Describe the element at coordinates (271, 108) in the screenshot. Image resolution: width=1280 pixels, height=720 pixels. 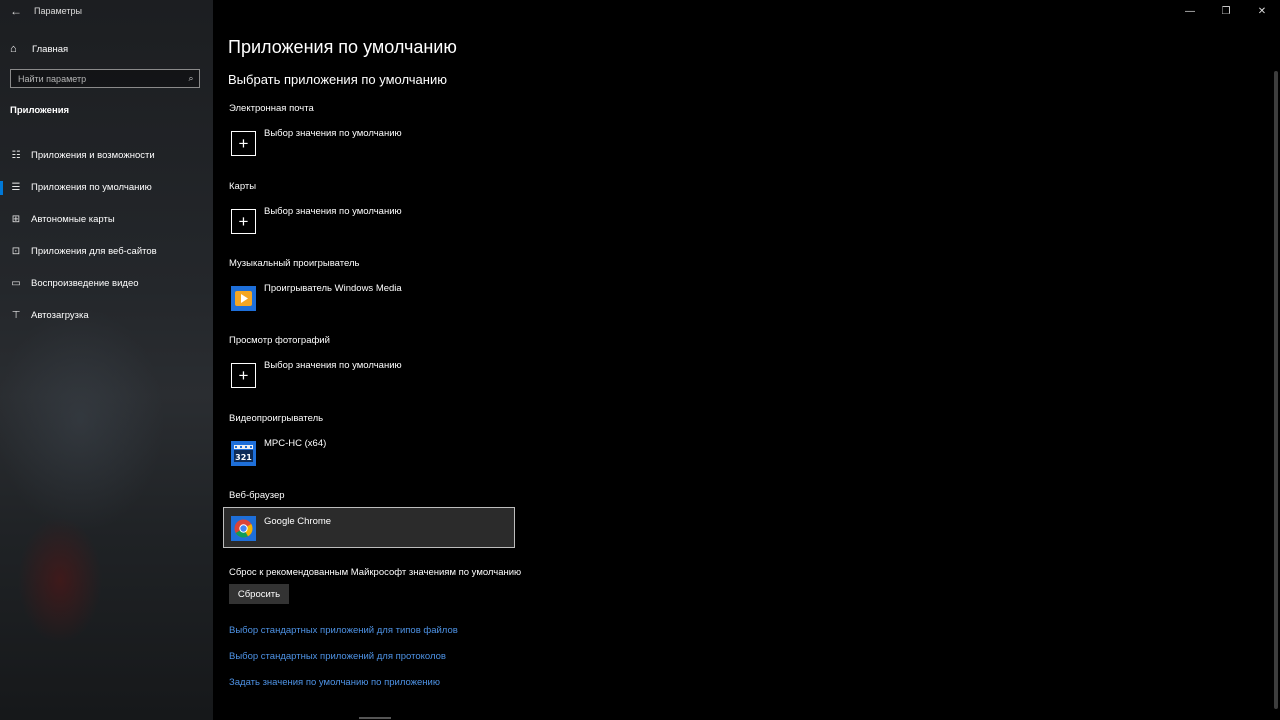
I see `category-label-email: Электронная почта` at that location.